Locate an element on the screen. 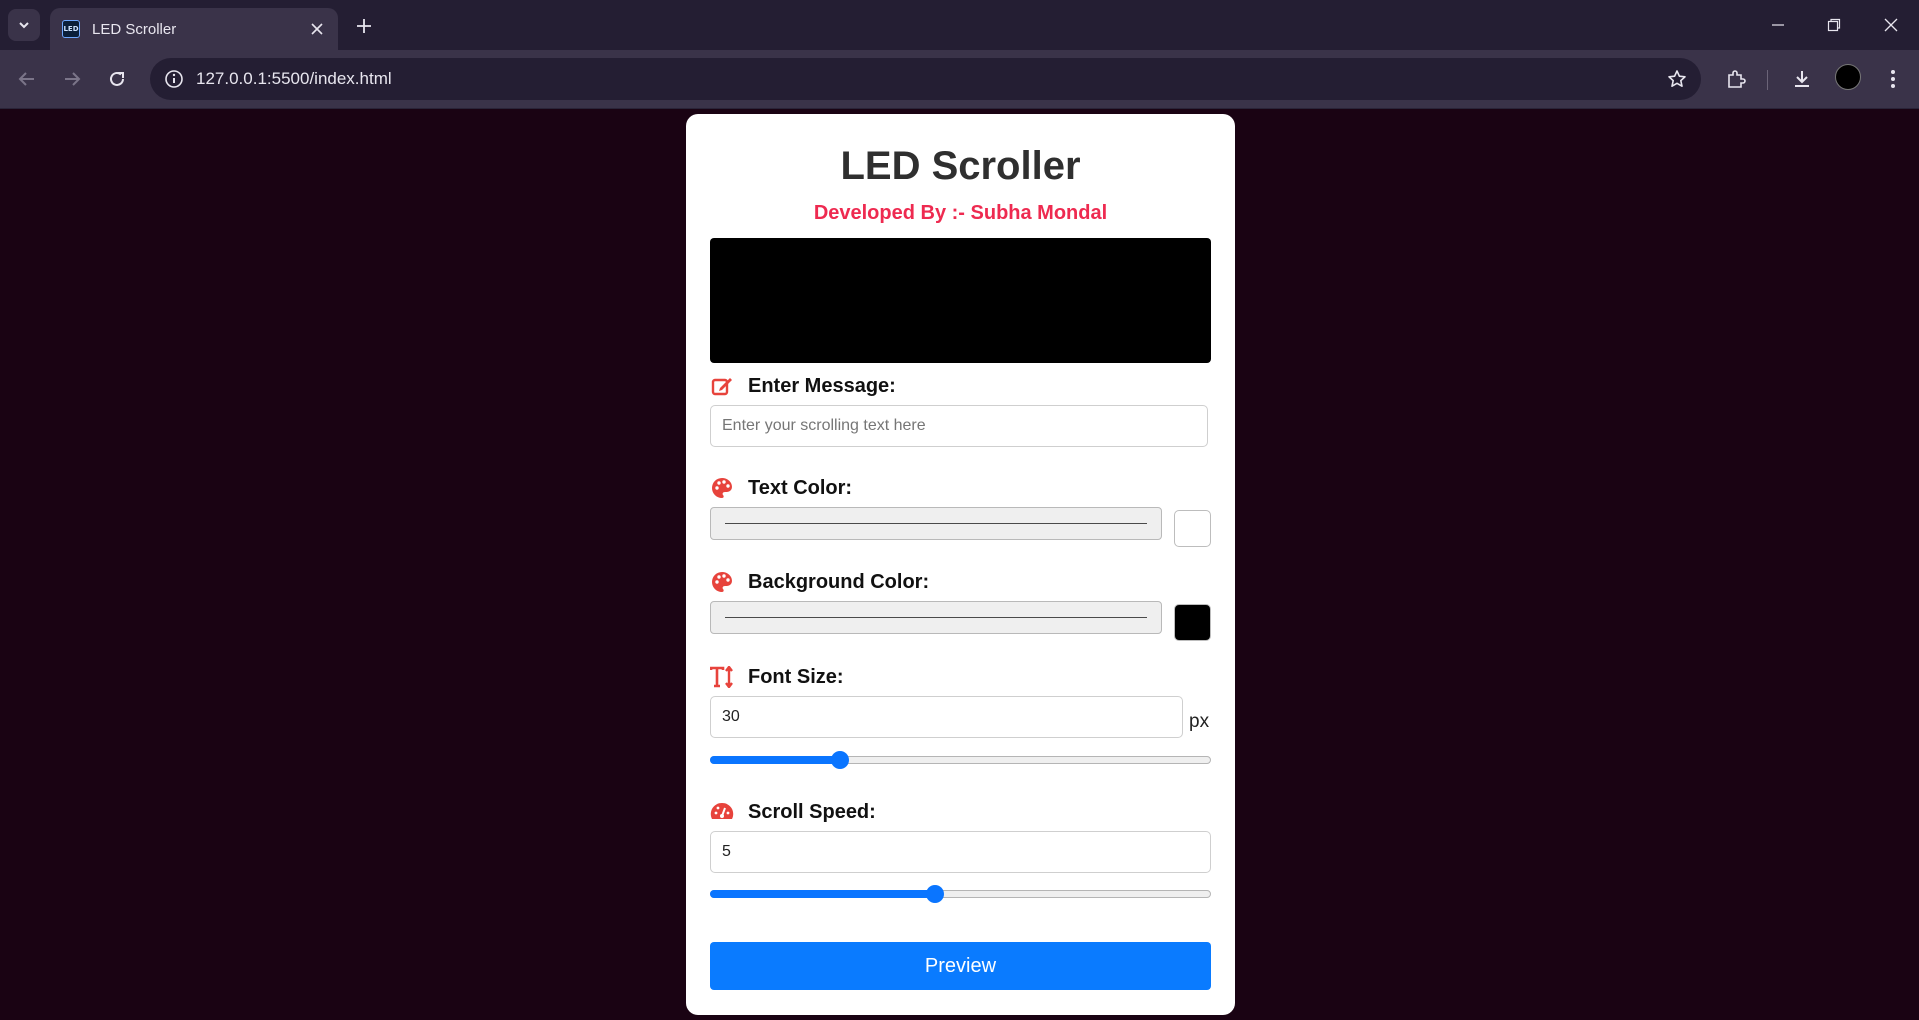 The width and height of the screenshot is (1919, 1020). close-tab-button is located at coordinates (317, 29).